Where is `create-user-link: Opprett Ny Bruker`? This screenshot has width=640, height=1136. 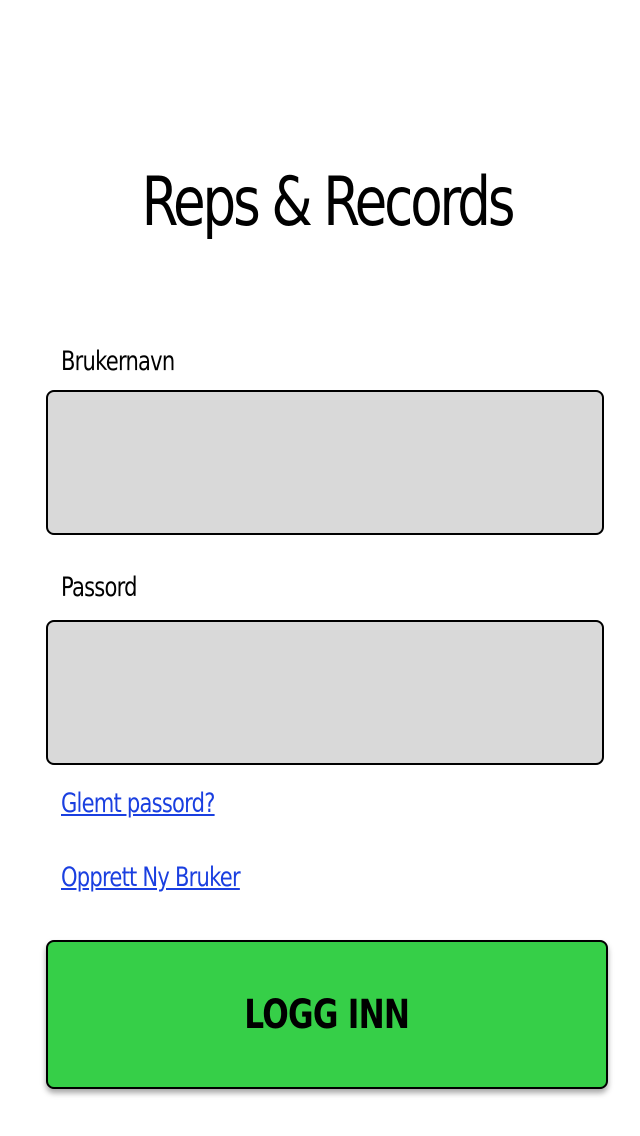
create-user-link: Opprett Ny Bruker is located at coordinates (151, 878).